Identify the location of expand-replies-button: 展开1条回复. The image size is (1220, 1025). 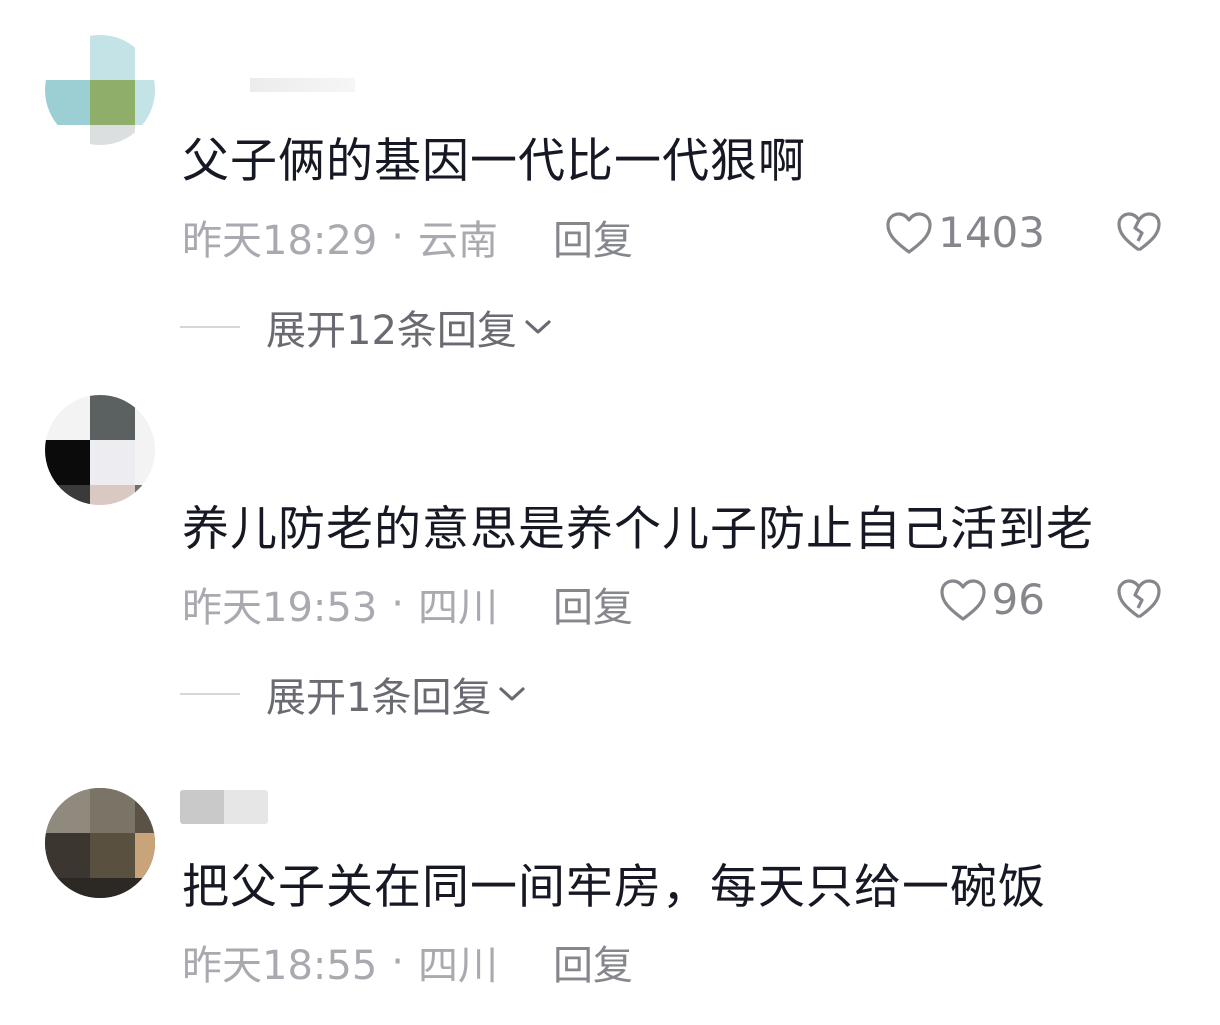
(353, 694).